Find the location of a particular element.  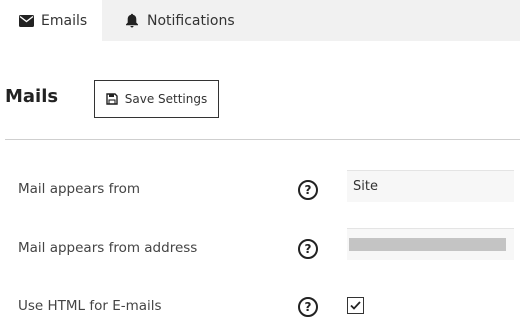

tab-notifications-label: Notifications is located at coordinates (191, 20).